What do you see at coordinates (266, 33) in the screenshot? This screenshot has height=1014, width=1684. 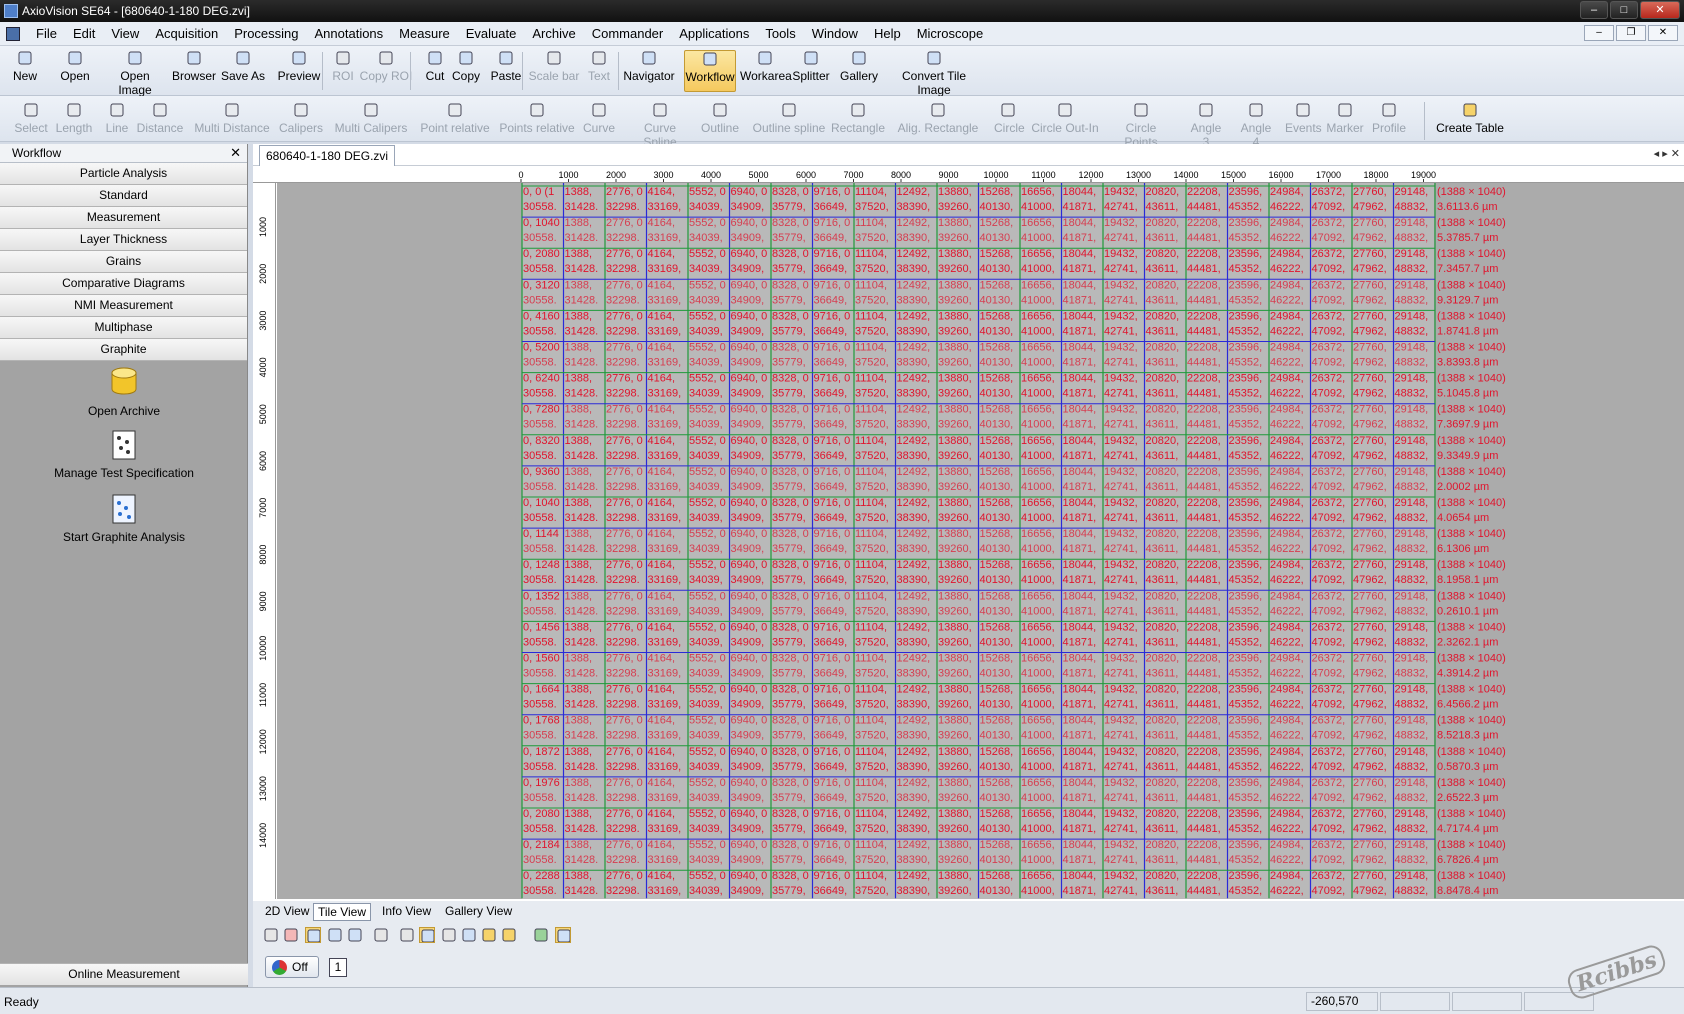 I see `menu-processing: Processing` at bounding box center [266, 33].